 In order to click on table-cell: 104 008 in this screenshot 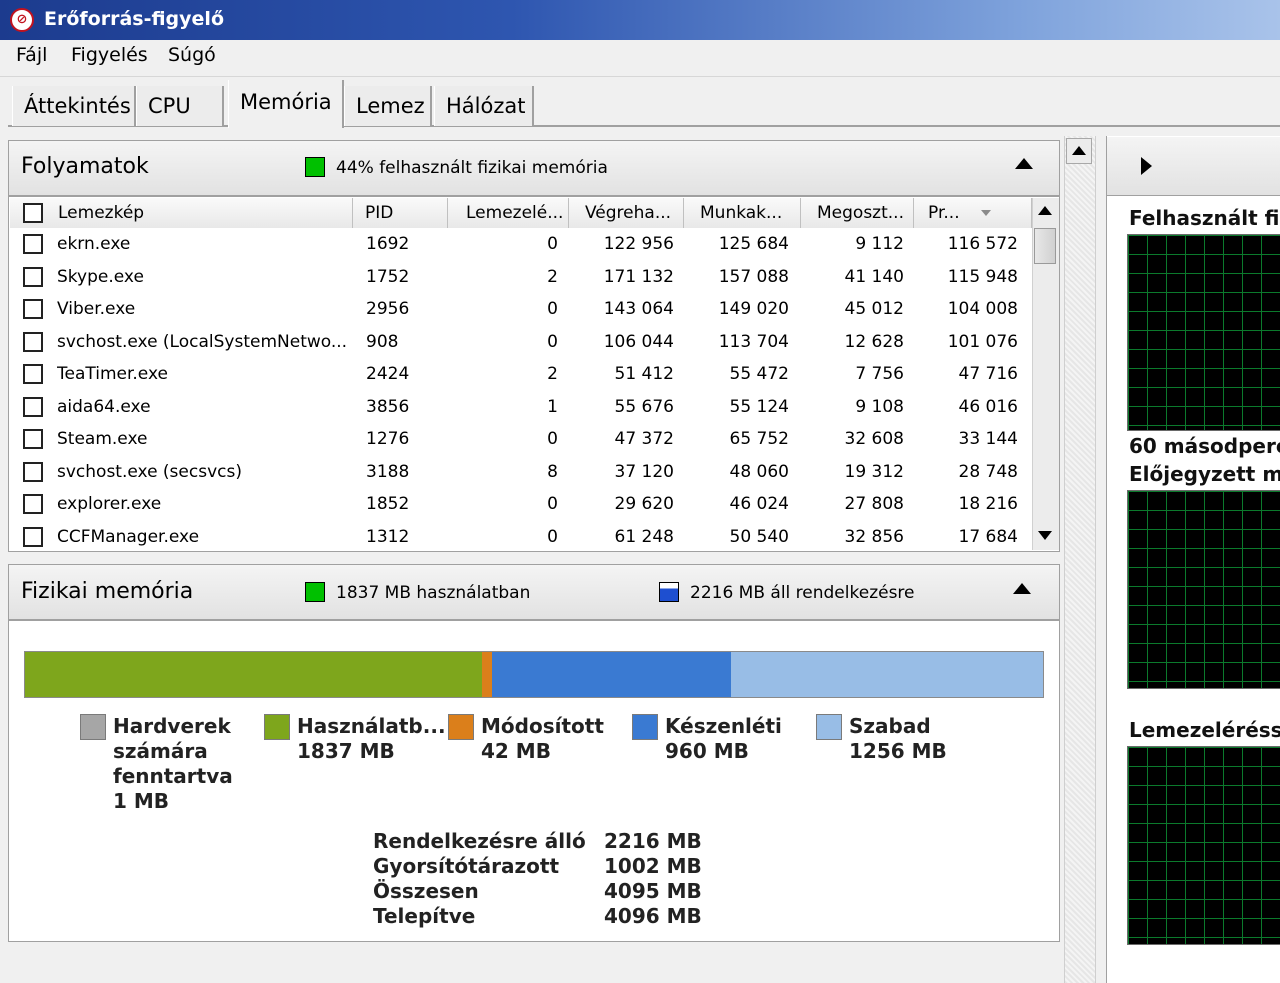, I will do `click(982, 309)`.